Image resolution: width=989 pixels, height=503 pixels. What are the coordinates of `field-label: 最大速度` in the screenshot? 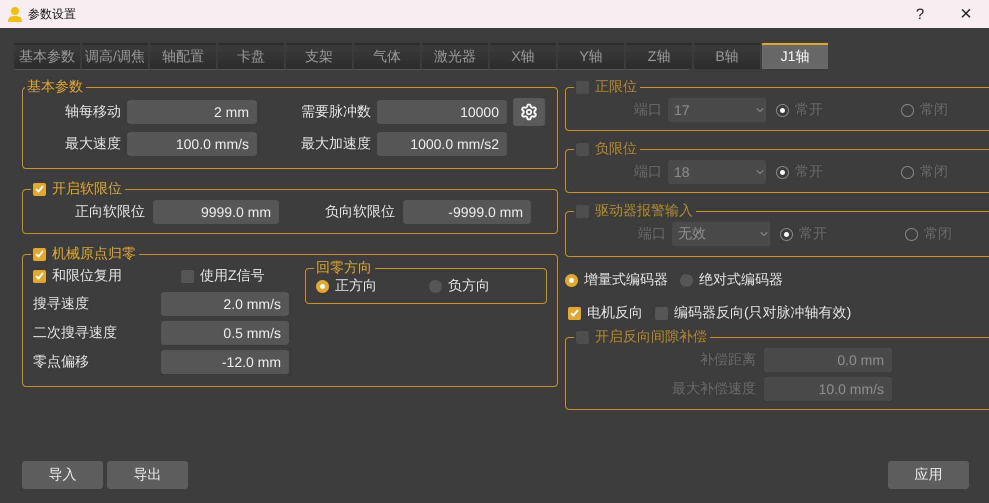 It's located at (92, 144).